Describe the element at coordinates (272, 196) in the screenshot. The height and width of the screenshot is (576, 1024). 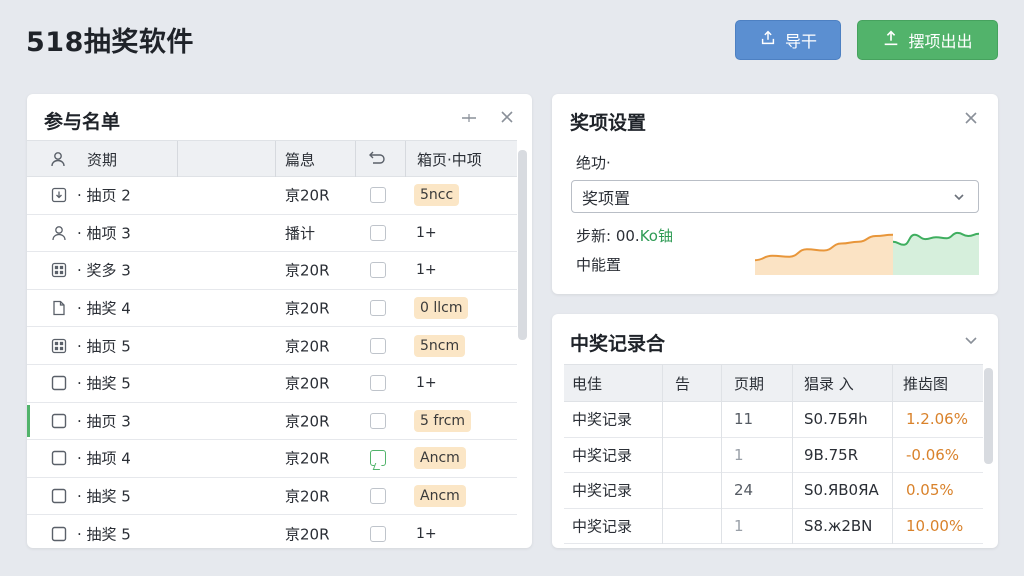
I see `participant-row: · 抽页 2 亰20R 5ncc` at that location.